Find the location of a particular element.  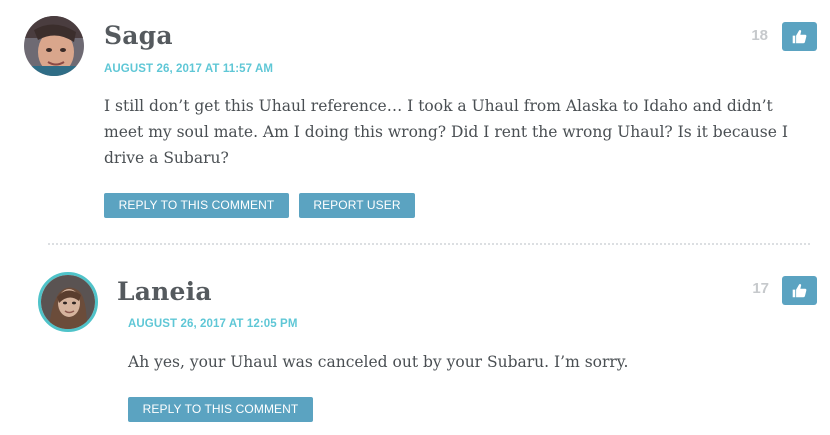

comment-divider is located at coordinates (429, 244).